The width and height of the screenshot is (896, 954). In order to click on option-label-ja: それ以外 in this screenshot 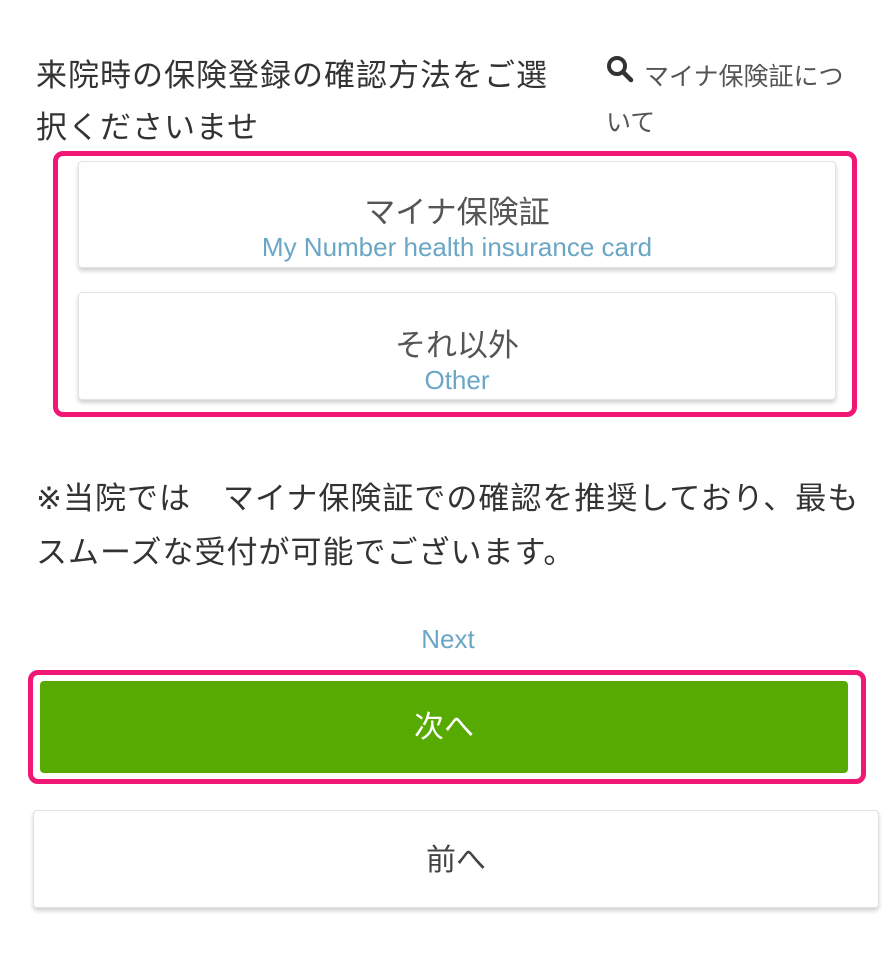, I will do `click(457, 346)`.